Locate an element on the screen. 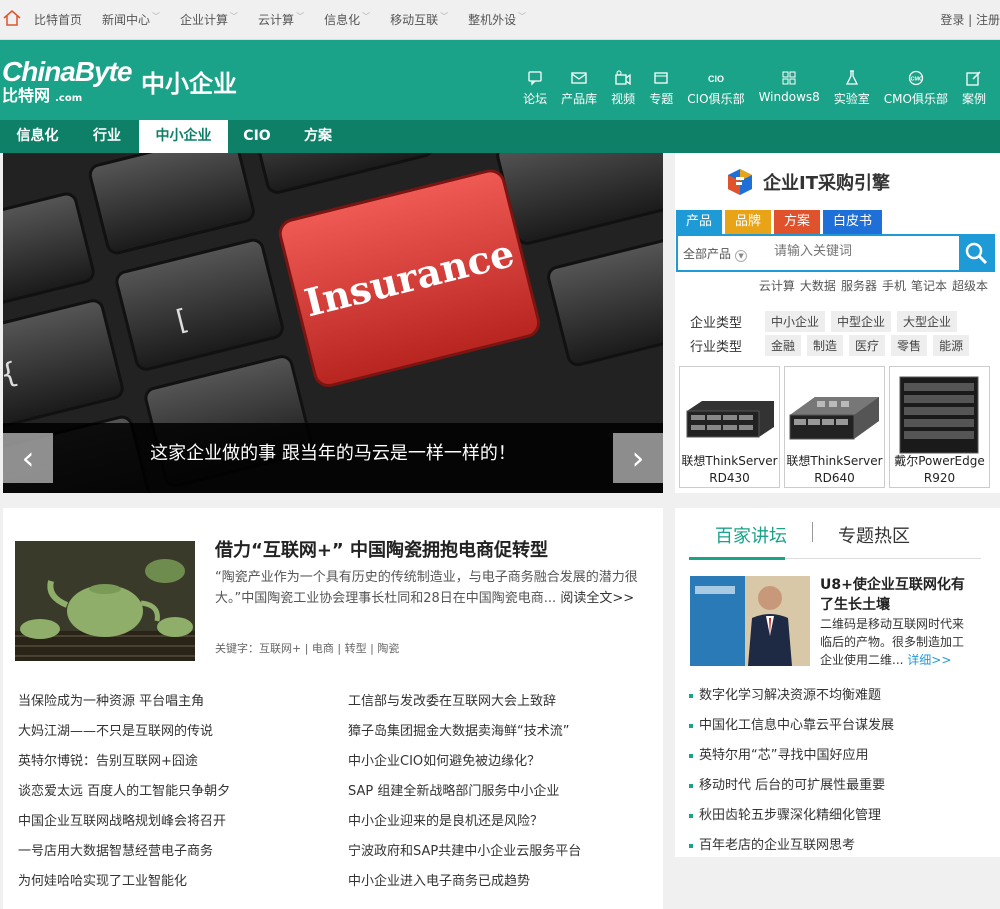 This screenshot has width=1000, height=909. side-feature-desc: 二维码是移动互联网时代来临后的产物。很多制造加工企业使用二维... 详细>> is located at coordinates (892, 642).